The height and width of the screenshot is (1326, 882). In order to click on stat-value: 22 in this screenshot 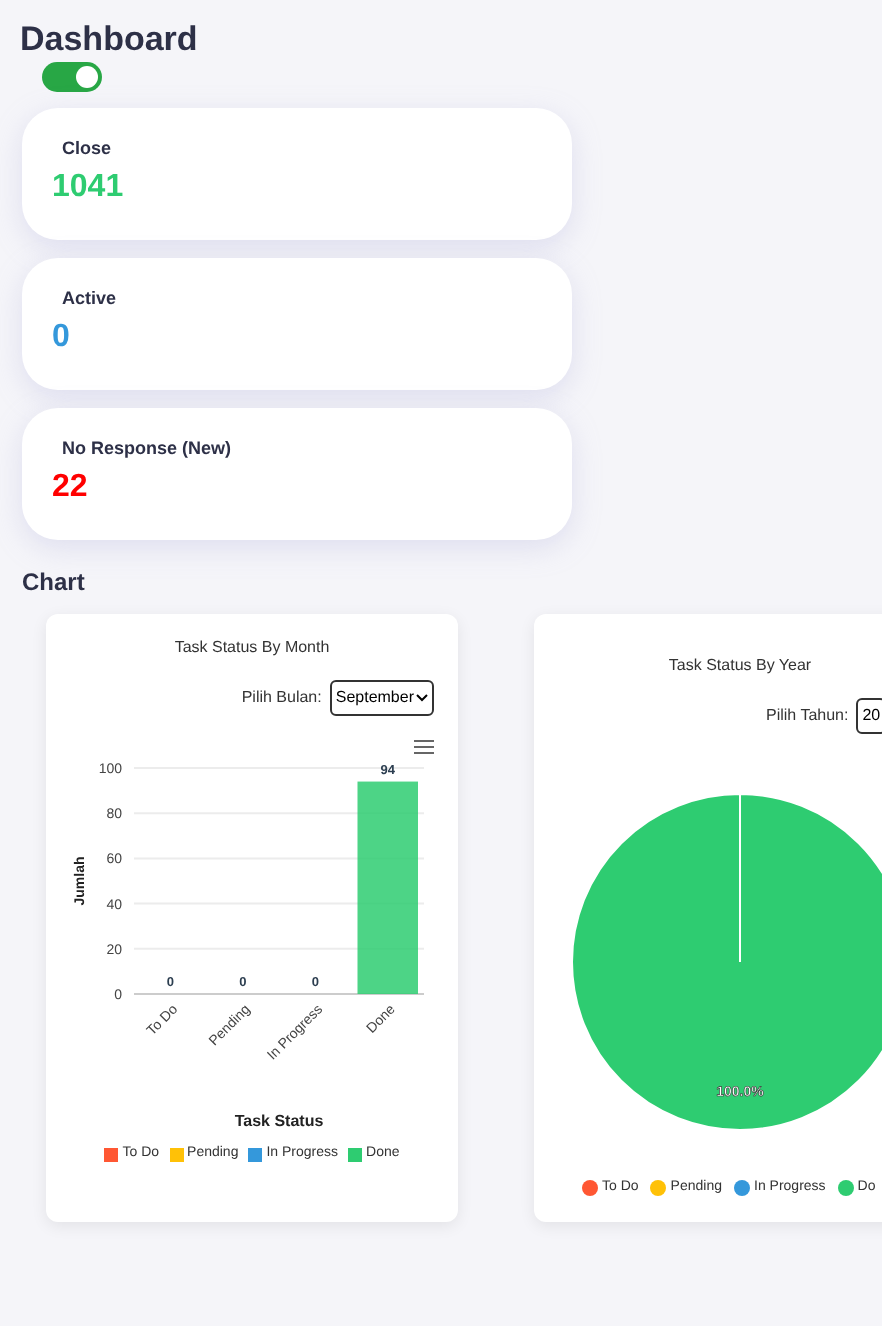, I will do `click(70, 487)`.